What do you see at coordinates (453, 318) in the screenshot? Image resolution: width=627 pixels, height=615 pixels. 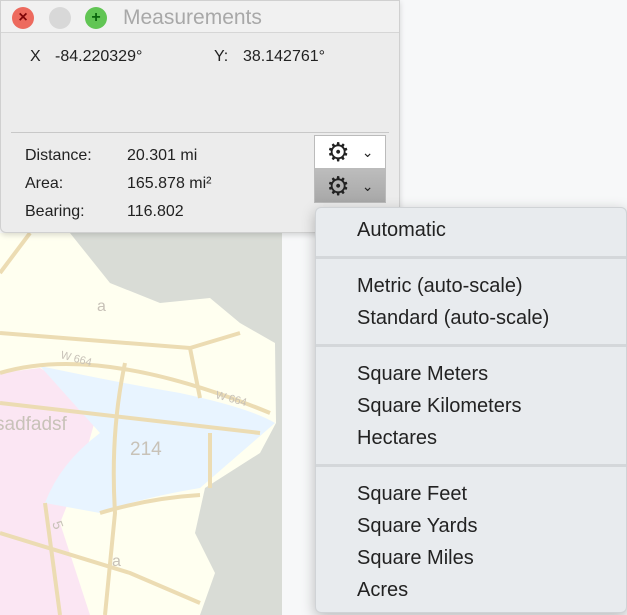 I see `menu-item-standard-auto: Standard (auto-scale)` at bounding box center [453, 318].